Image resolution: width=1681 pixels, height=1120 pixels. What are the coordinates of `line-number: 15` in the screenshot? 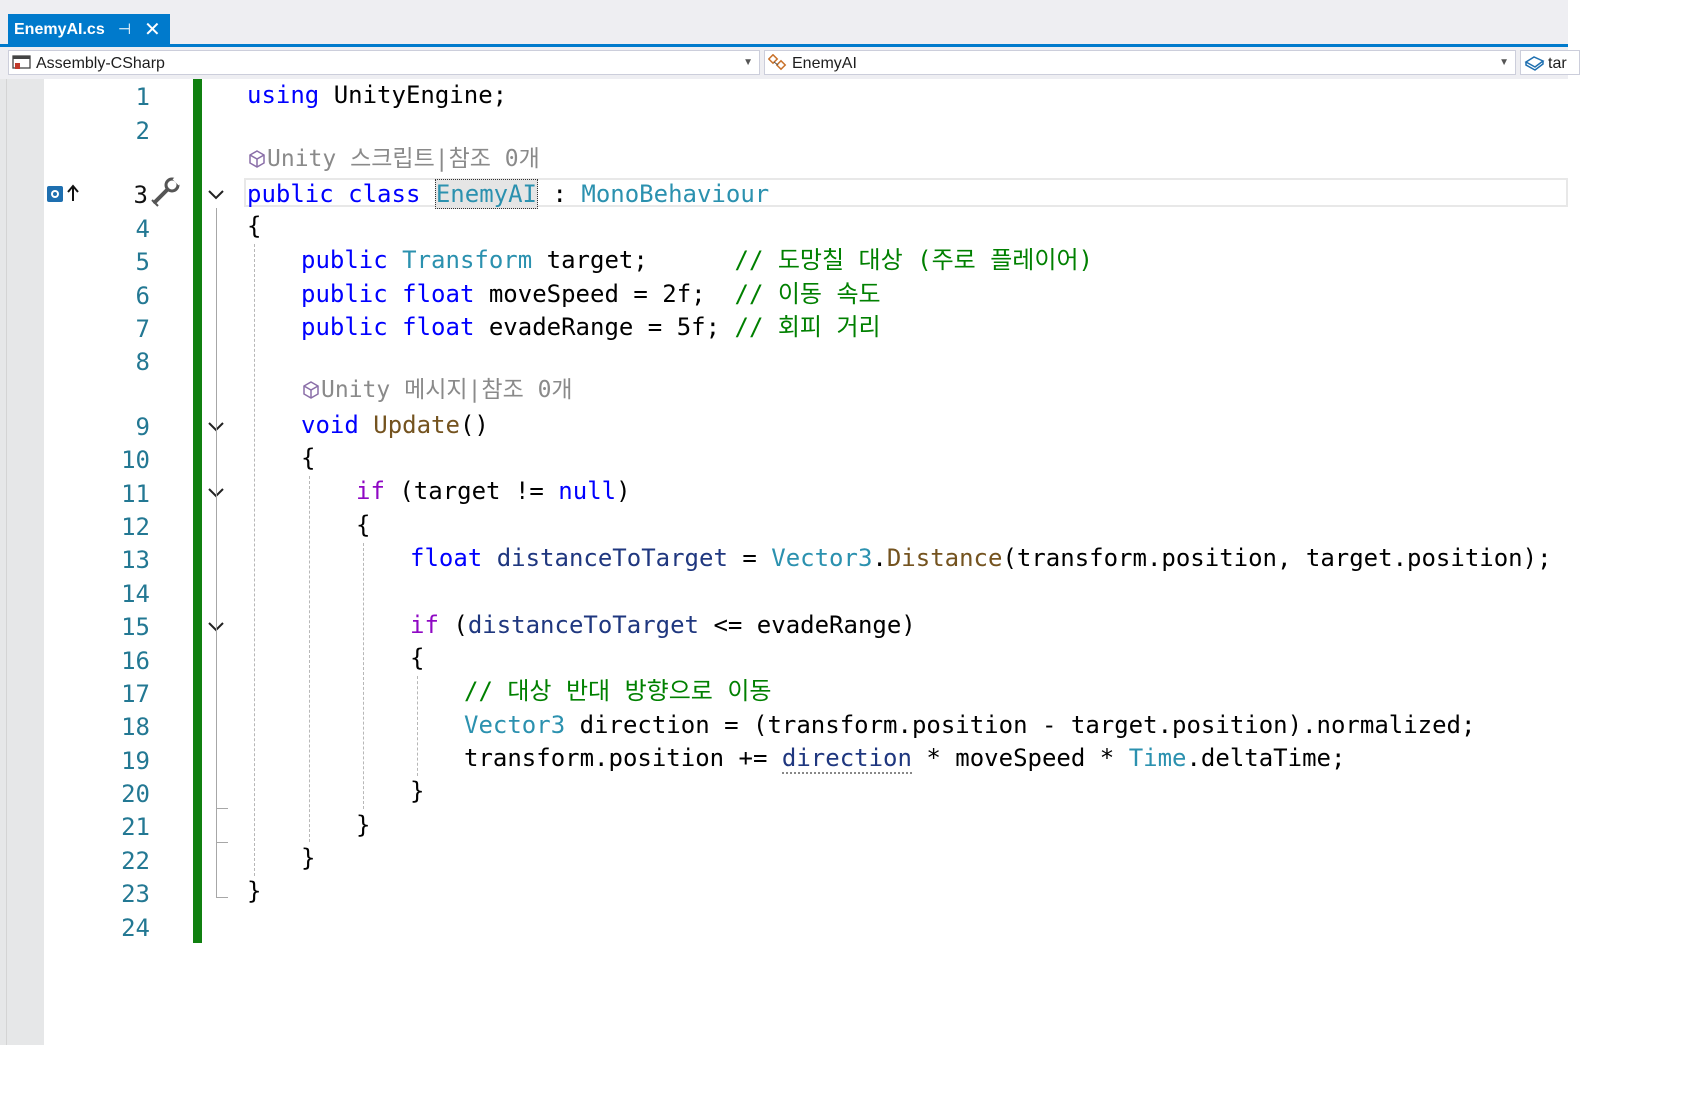 It's located at (135, 627).